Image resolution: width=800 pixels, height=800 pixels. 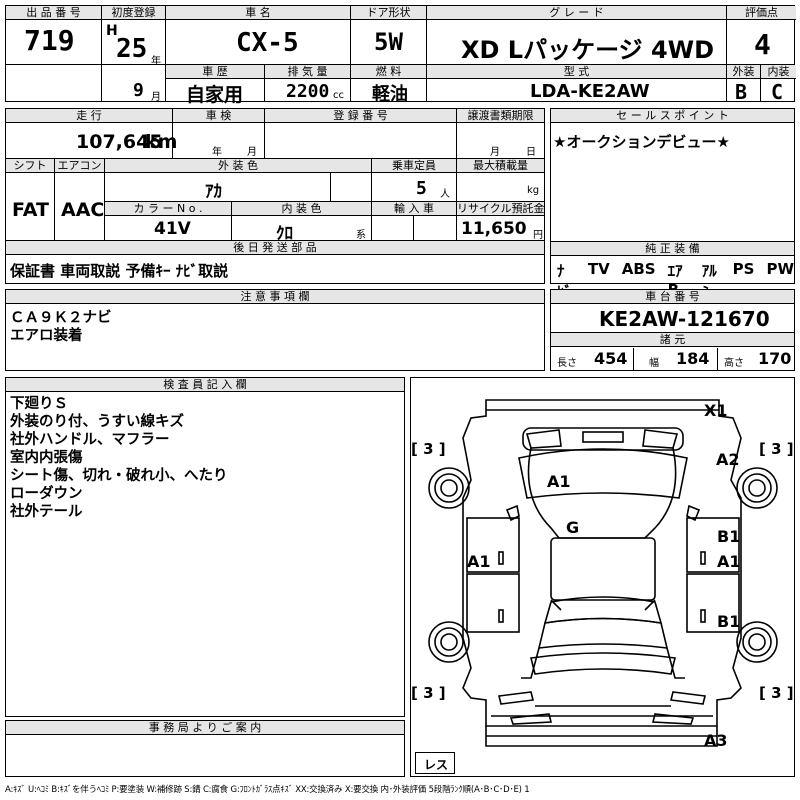 What do you see at coordinates (46, 458) in the screenshot?
I see `inspector-line: 室内内張傷` at bounding box center [46, 458].